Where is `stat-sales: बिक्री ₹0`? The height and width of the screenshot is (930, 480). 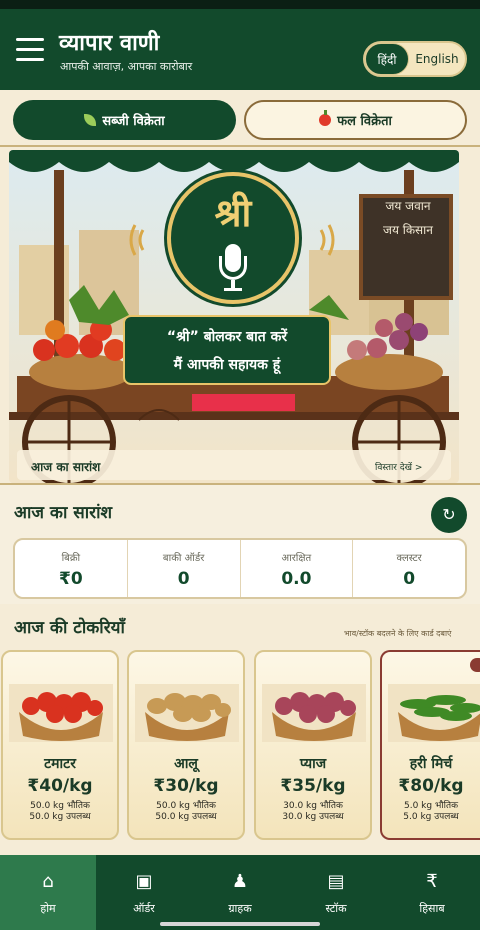 stat-sales: बिक्री ₹0 is located at coordinates (71, 568).